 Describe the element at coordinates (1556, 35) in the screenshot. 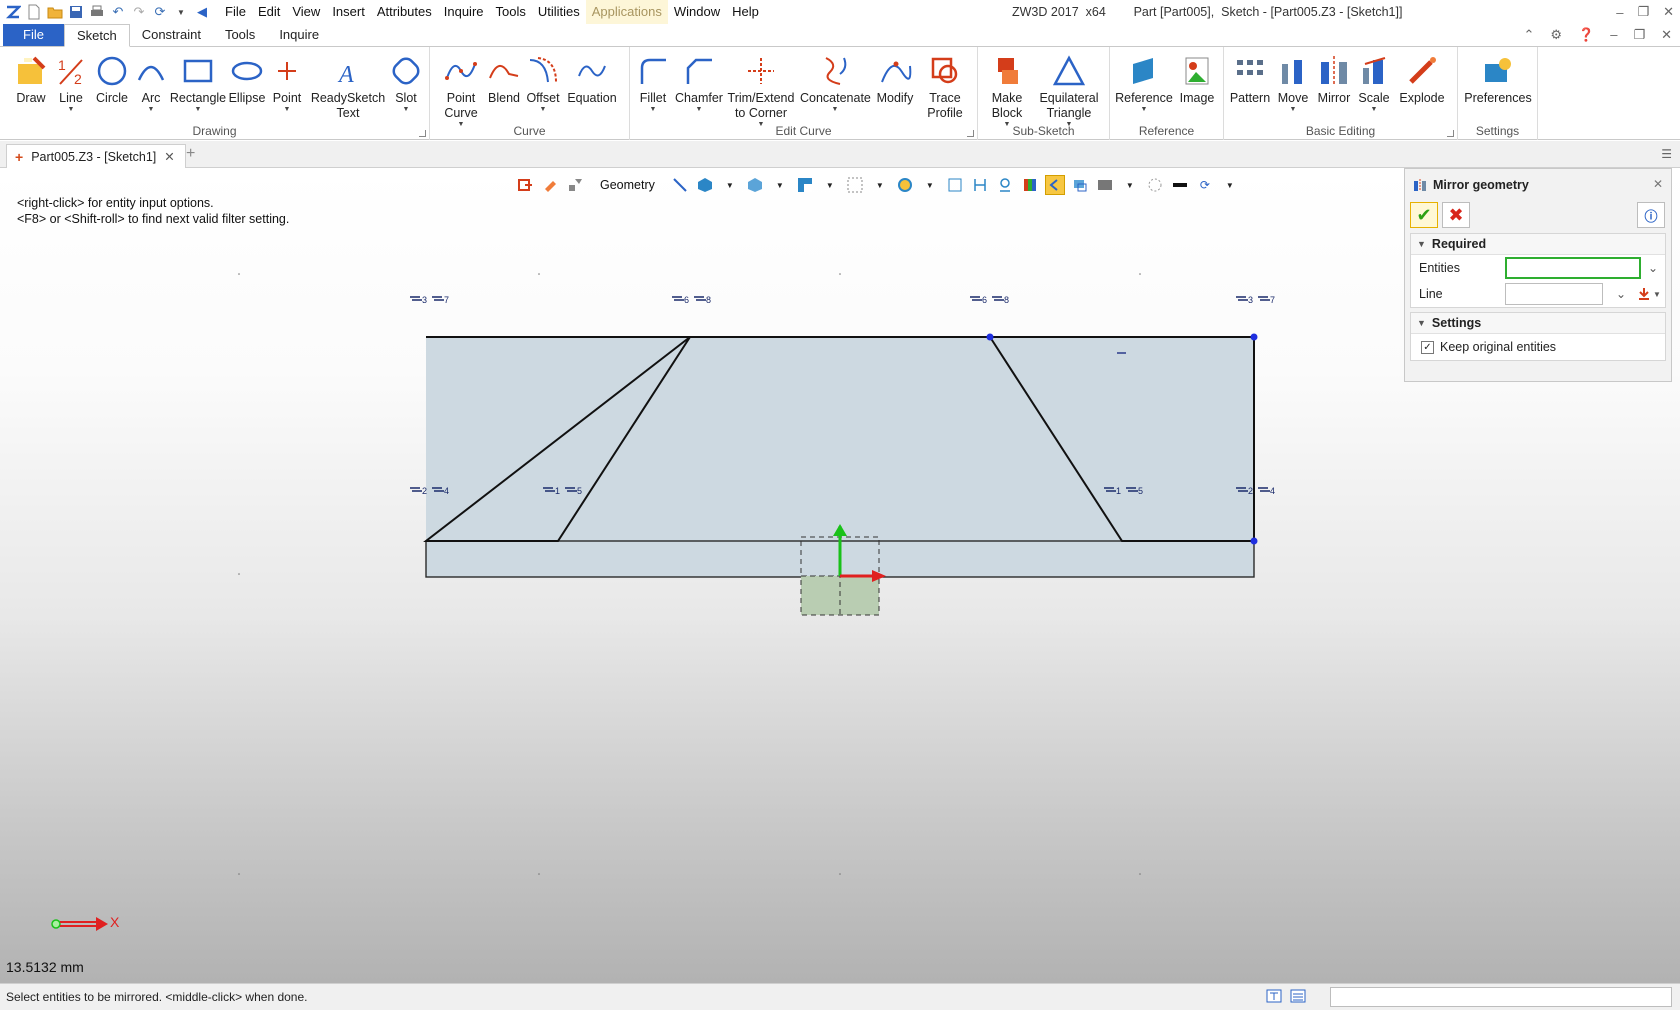

I see `gear-icon: ⚙` at that location.